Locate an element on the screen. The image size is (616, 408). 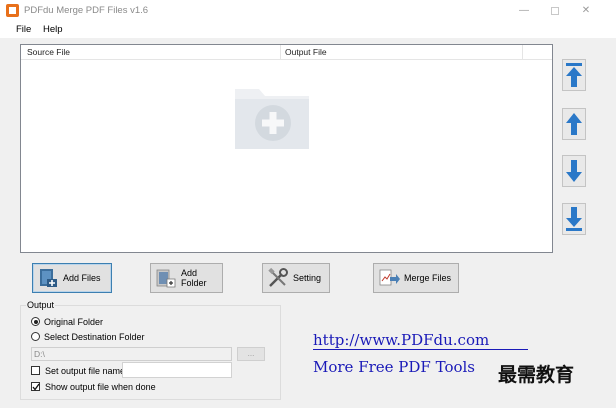
tools-icon is located at coordinates (278, 277).